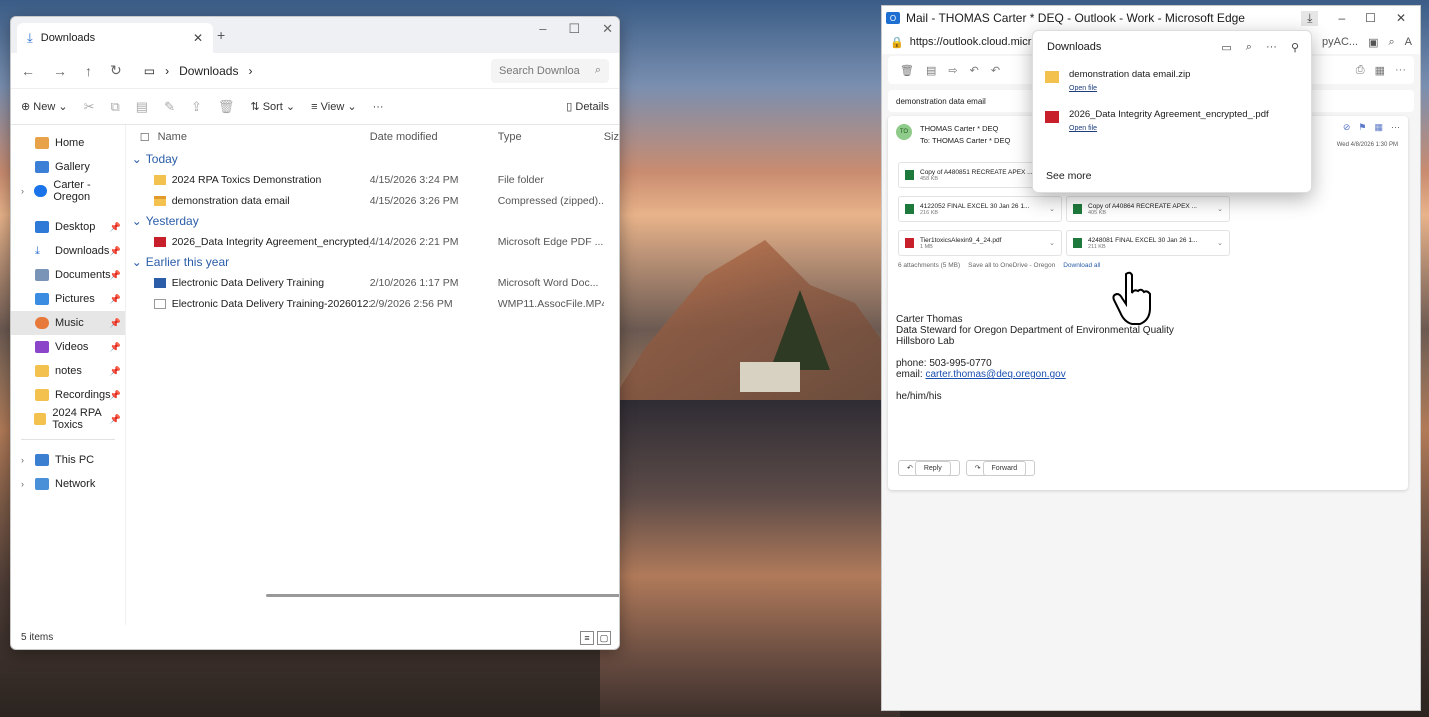 The image size is (1429, 717). What do you see at coordinates (550, 70) in the screenshot?
I see `search-input: Search Downloa ⌕` at bounding box center [550, 70].